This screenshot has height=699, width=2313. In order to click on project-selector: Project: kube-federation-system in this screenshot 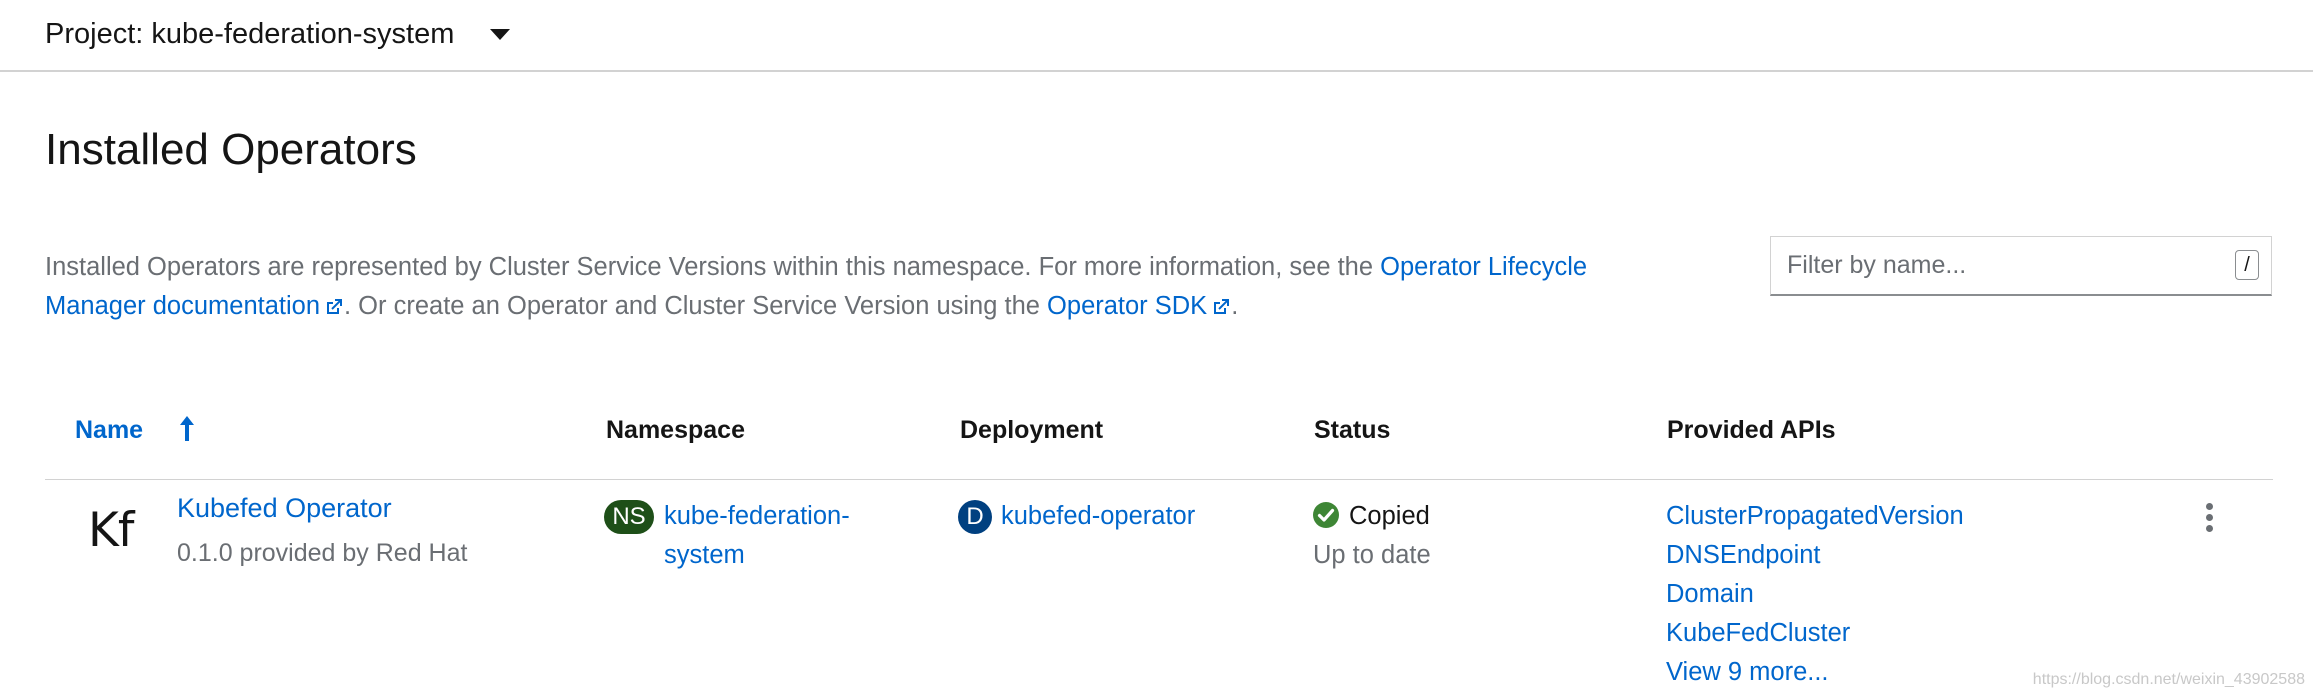, I will do `click(278, 34)`.